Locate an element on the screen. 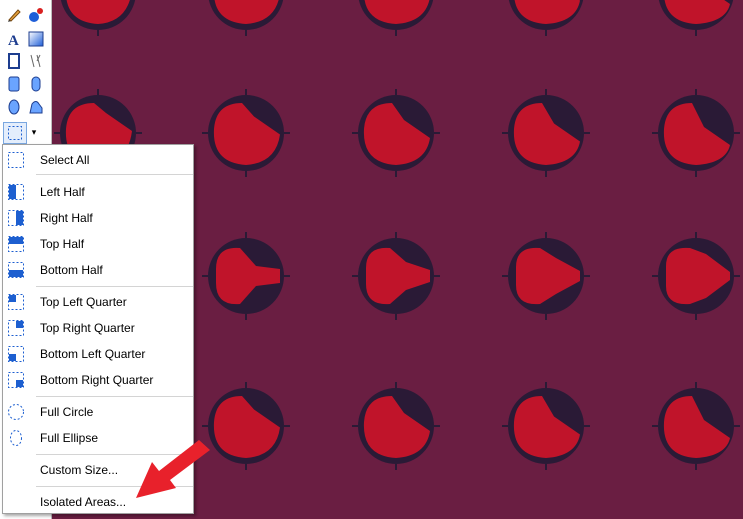  bottom-left-quarter-icon is located at coordinates (16, 354).